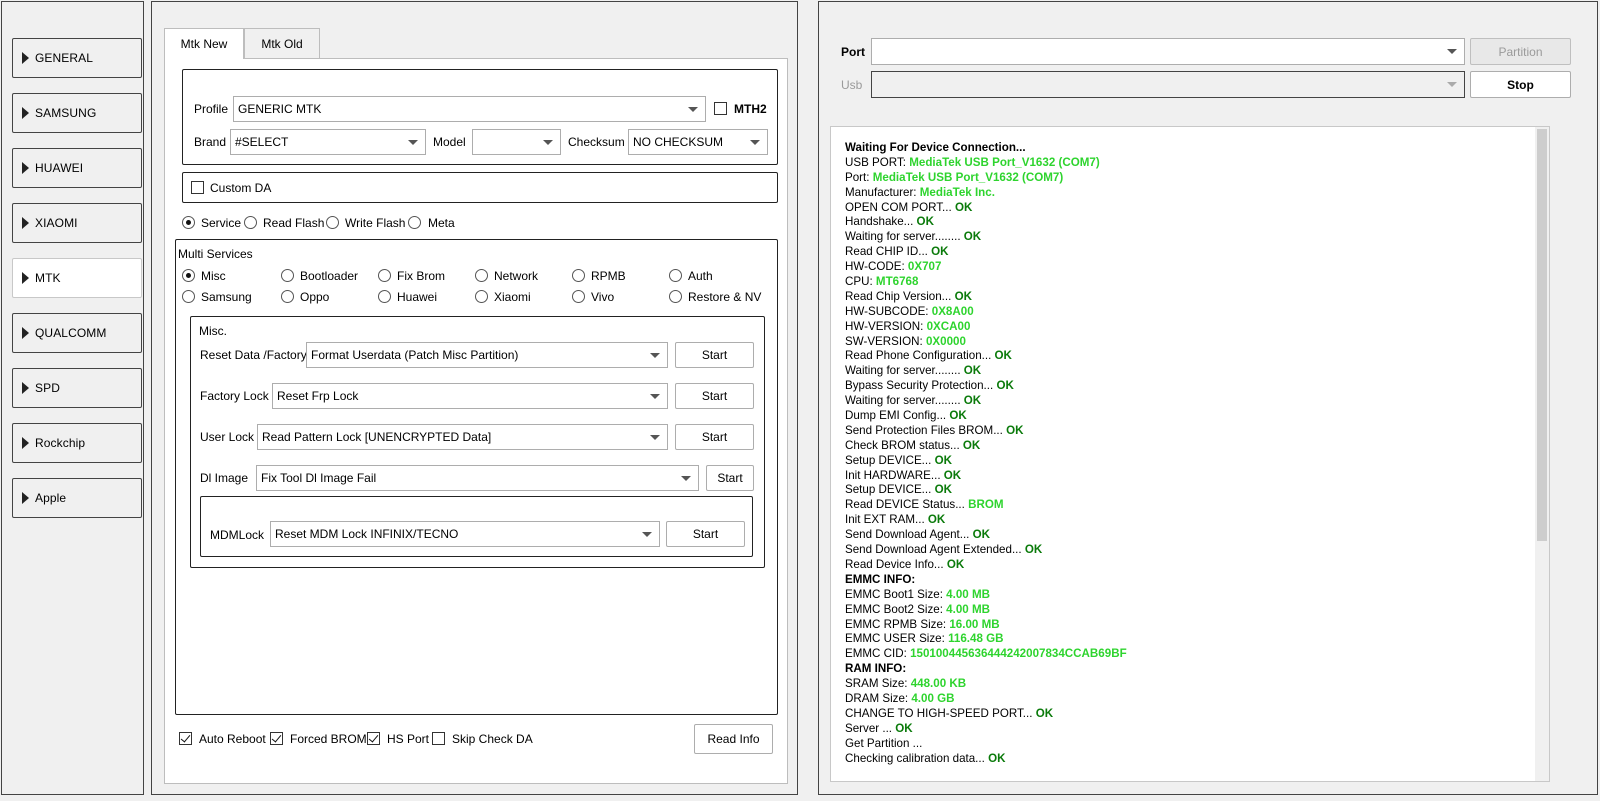 The width and height of the screenshot is (1600, 801). What do you see at coordinates (878, 654) in the screenshot?
I see `log-text: EMMC CID:` at bounding box center [878, 654].